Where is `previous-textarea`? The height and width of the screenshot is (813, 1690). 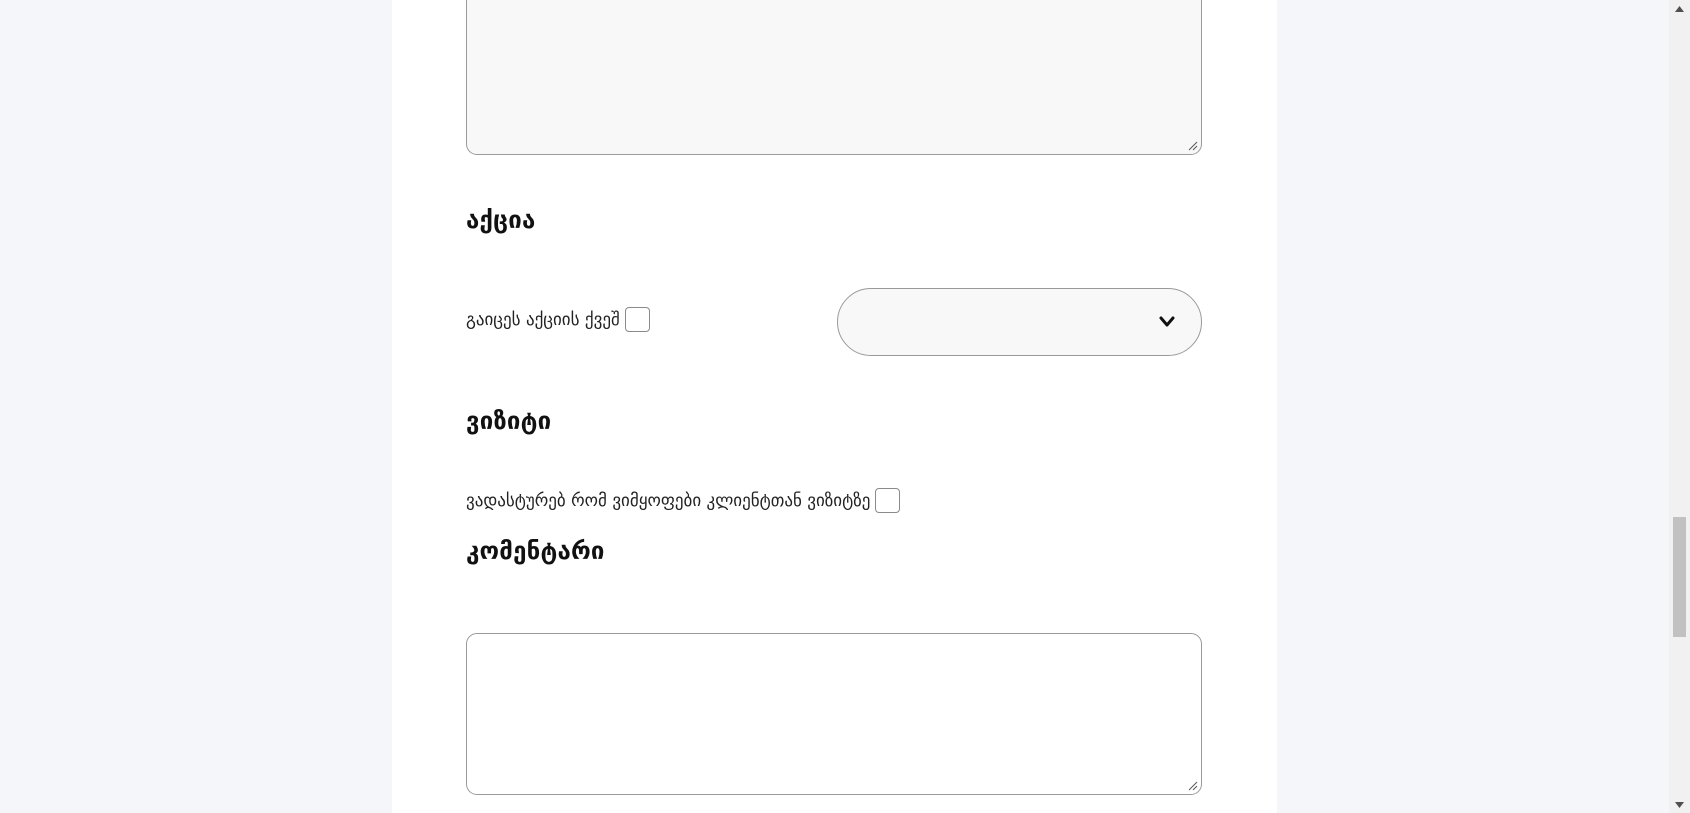 previous-textarea is located at coordinates (834, 77).